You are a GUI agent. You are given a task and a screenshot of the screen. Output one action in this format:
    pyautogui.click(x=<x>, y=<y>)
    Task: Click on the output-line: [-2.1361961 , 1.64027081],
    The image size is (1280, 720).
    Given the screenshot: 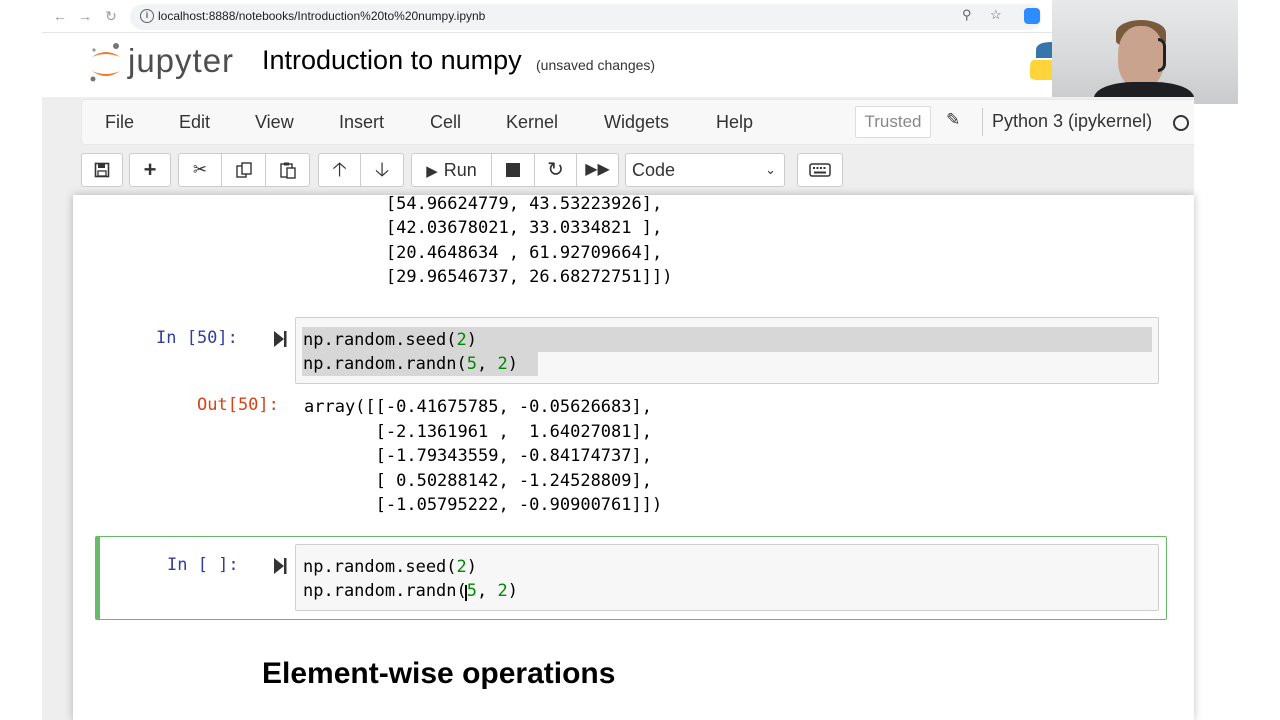 What is the action you would take?
    pyautogui.click(x=478, y=432)
    